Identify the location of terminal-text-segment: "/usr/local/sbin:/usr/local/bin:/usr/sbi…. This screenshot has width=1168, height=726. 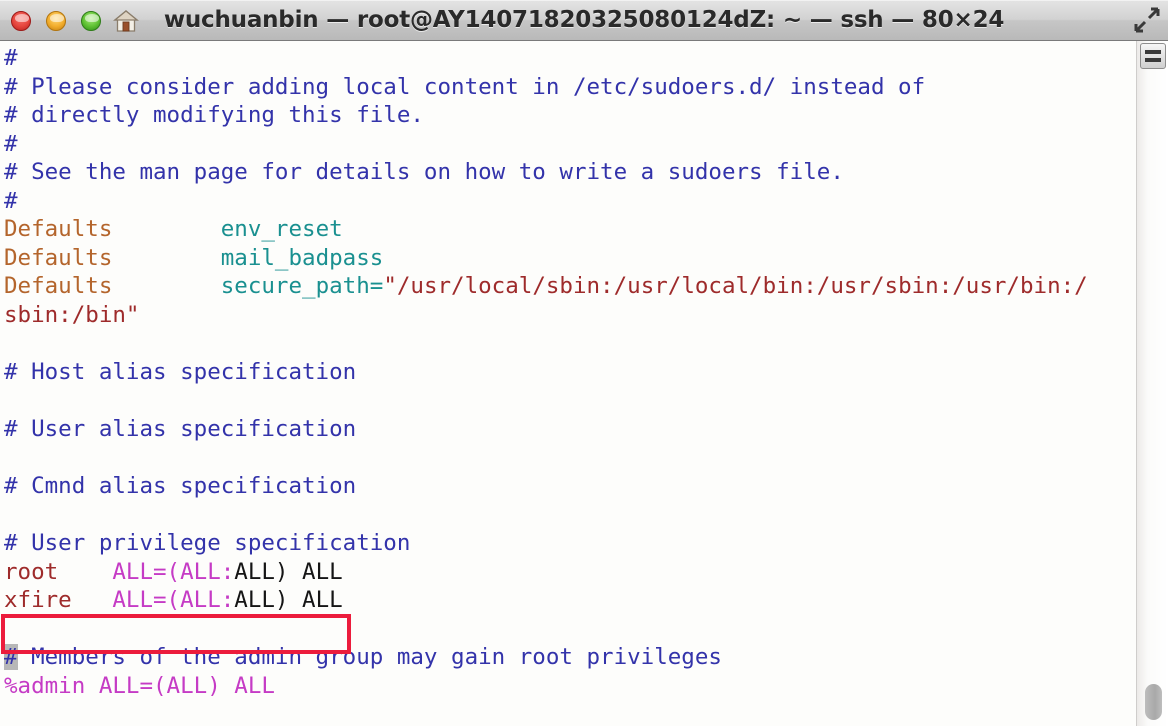
(735, 286).